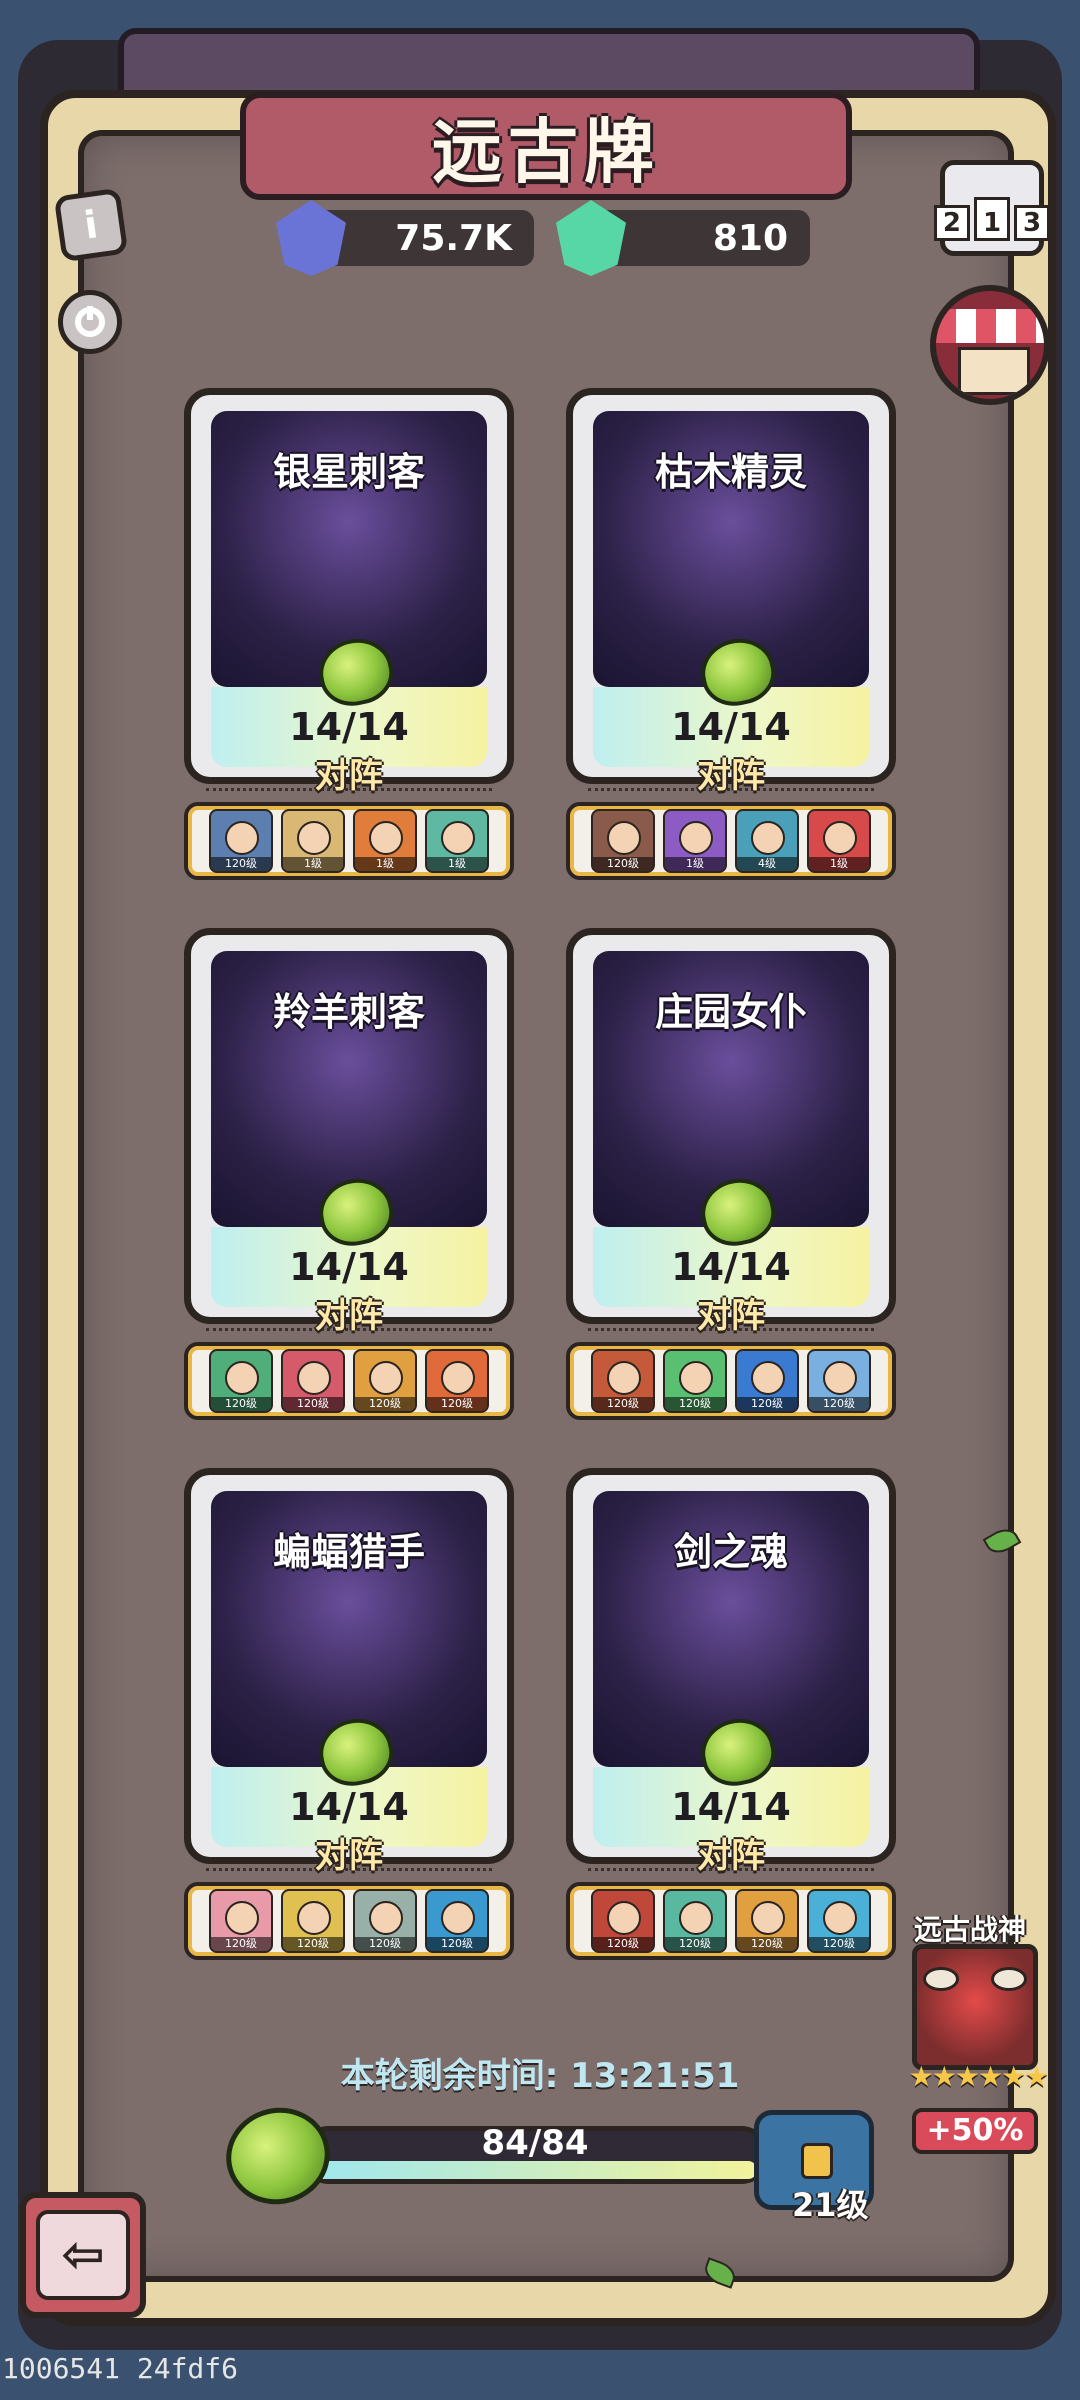 The width and height of the screenshot is (1080, 2400). I want to click on hero-level: 4级, so click(767, 864).